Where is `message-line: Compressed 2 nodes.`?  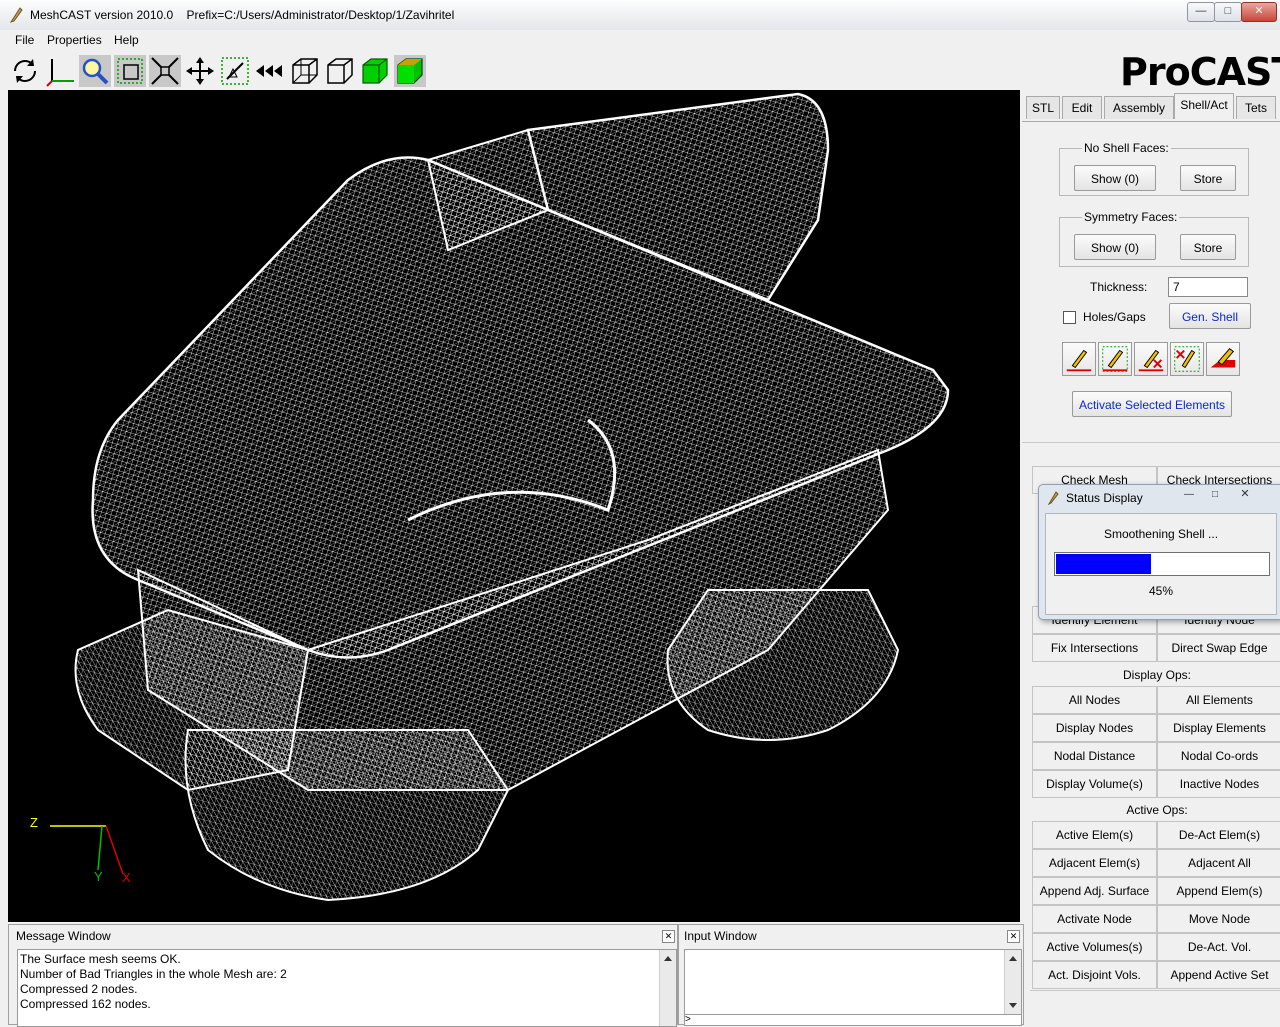
message-line: Compressed 2 nodes. is located at coordinates (79, 989).